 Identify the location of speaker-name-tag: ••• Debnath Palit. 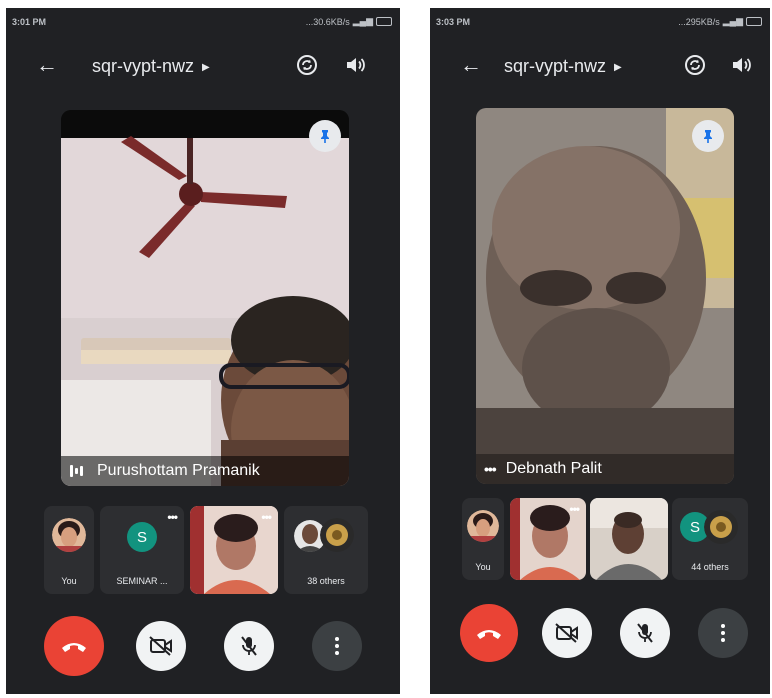
(605, 469).